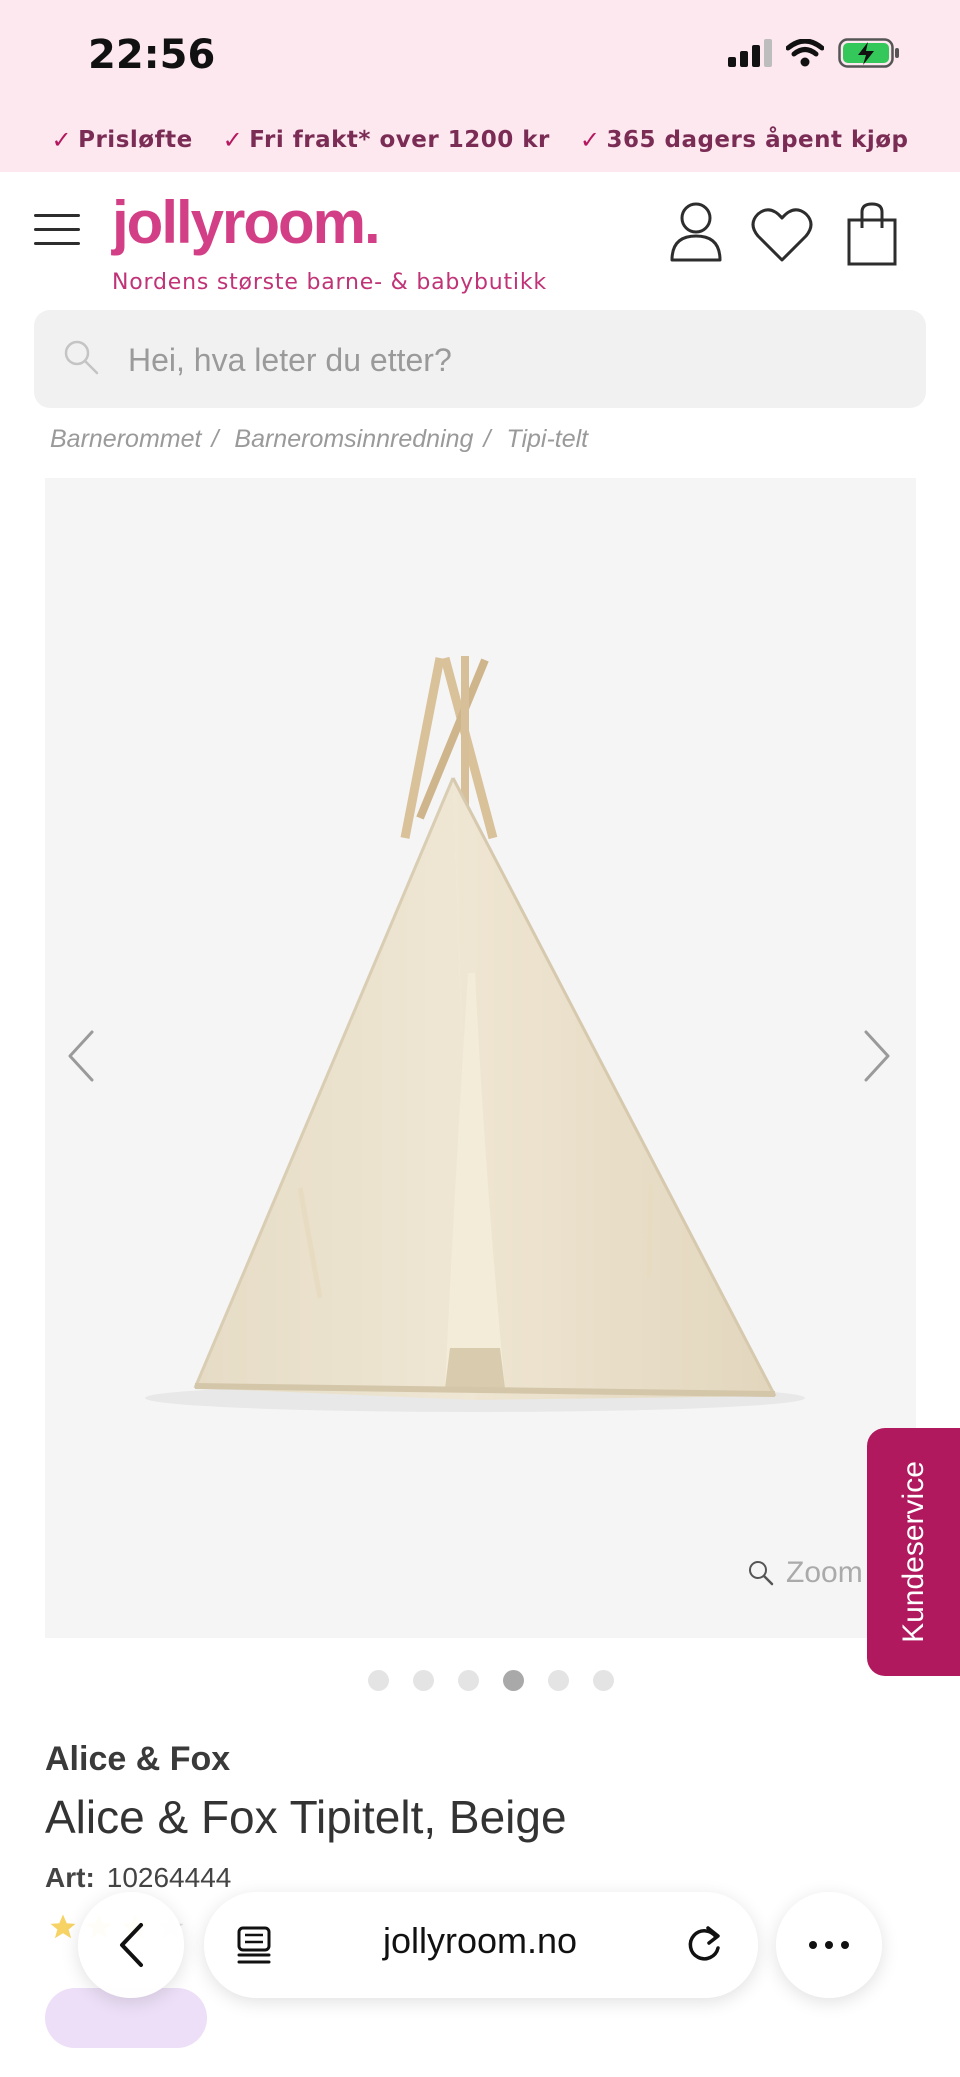 This screenshot has width=960, height=2077. What do you see at coordinates (805, 53) in the screenshot?
I see `wifi-icon` at bounding box center [805, 53].